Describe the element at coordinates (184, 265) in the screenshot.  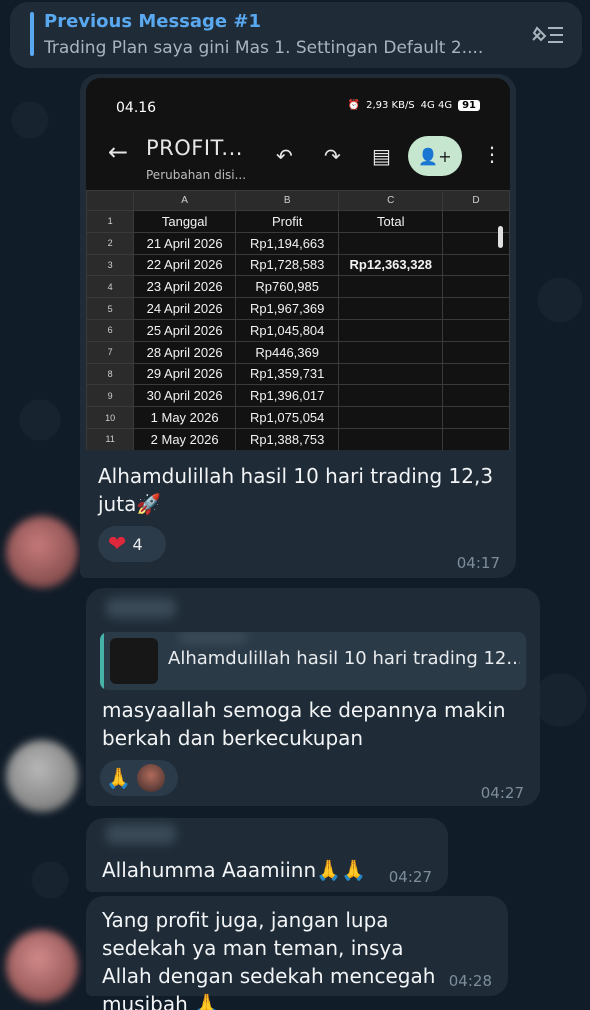
I see `cell-date: 22 April 2026` at that location.